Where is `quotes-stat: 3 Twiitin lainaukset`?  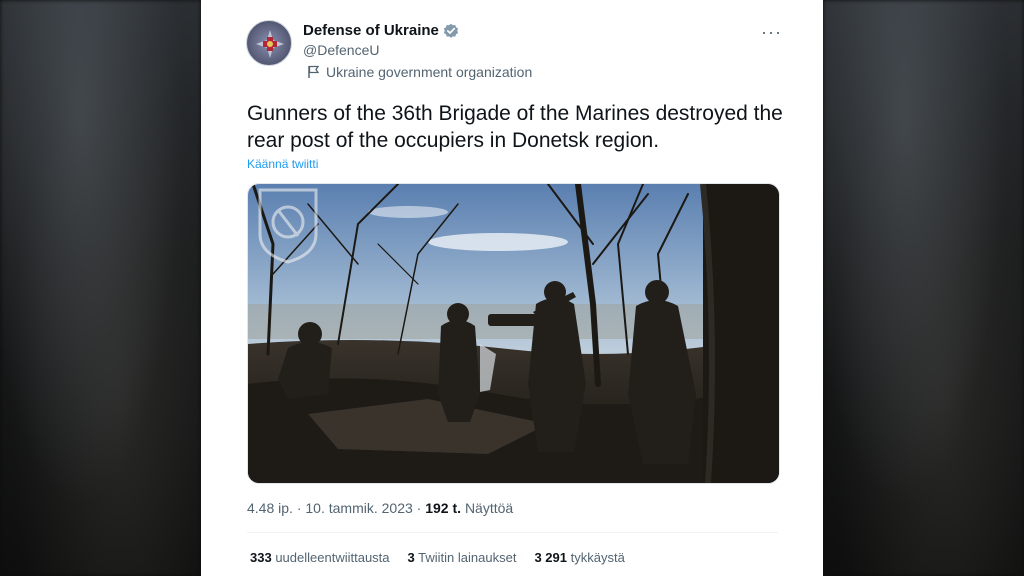 quotes-stat: 3 Twiitin lainaukset is located at coordinates (462, 557).